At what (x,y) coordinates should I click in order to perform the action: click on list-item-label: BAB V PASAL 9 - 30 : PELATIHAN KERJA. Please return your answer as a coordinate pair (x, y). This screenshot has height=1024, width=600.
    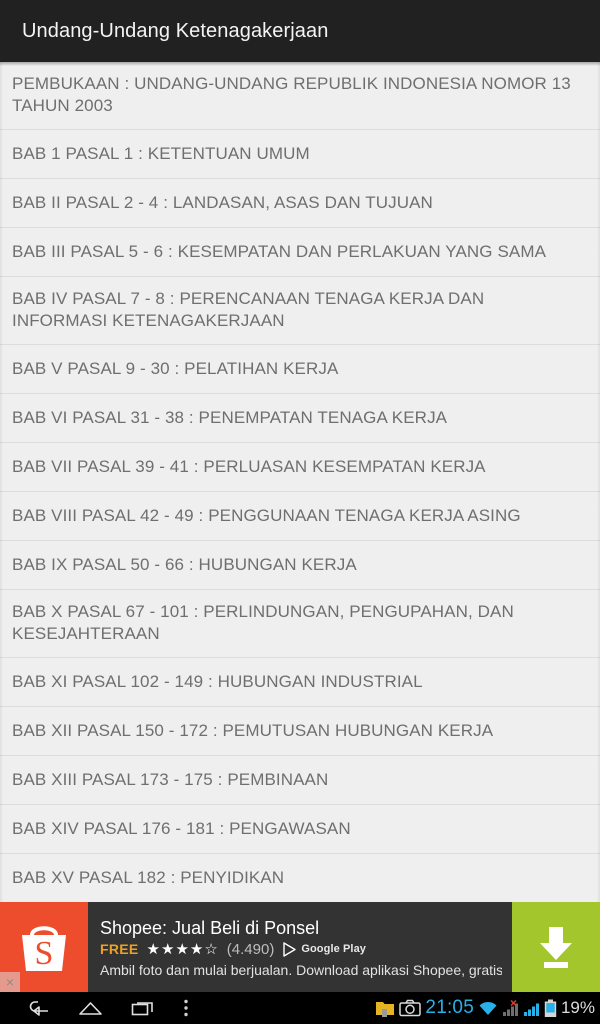
    Looking at the image, I should click on (175, 368).